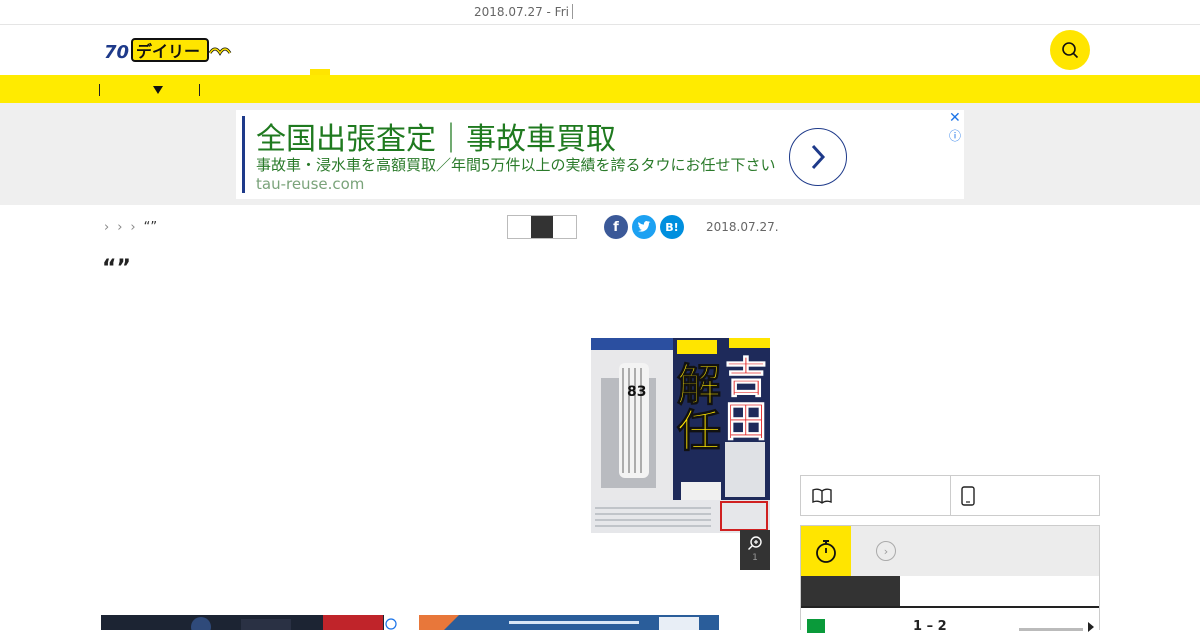 This screenshot has height=634, width=1200. Describe the element at coordinates (822, 496) in the screenshot. I see `book-icon` at that location.